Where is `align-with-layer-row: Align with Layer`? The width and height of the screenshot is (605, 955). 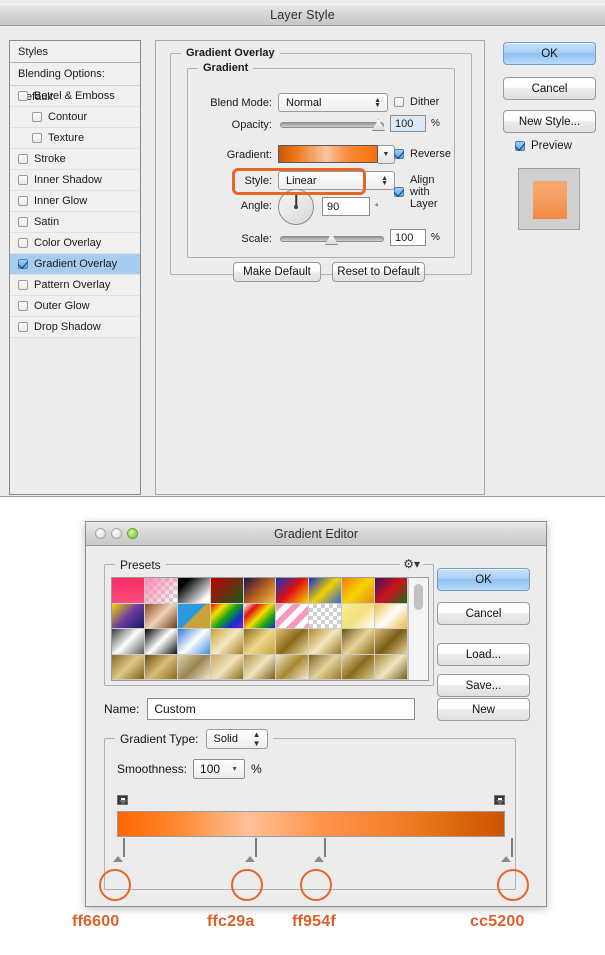
align-with-layer-row: Align with Layer is located at coordinates (424, 192).